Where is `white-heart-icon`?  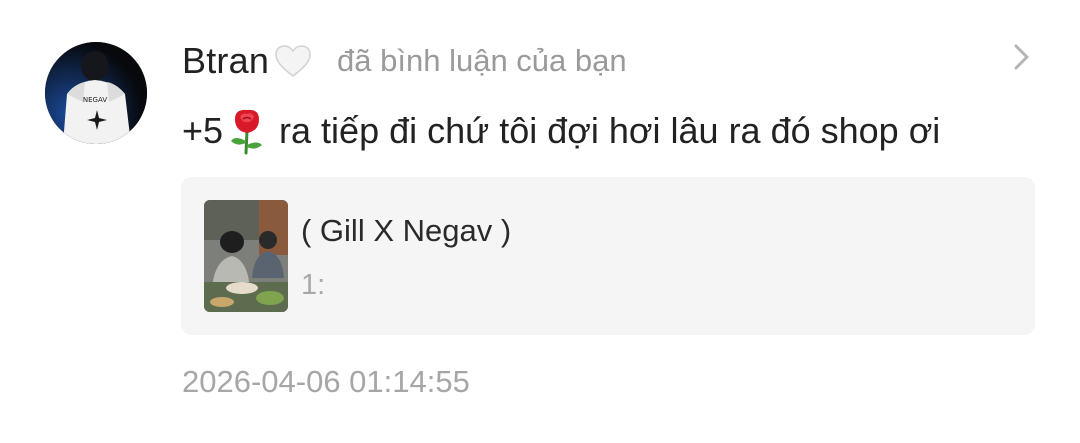 white-heart-icon is located at coordinates (293, 61).